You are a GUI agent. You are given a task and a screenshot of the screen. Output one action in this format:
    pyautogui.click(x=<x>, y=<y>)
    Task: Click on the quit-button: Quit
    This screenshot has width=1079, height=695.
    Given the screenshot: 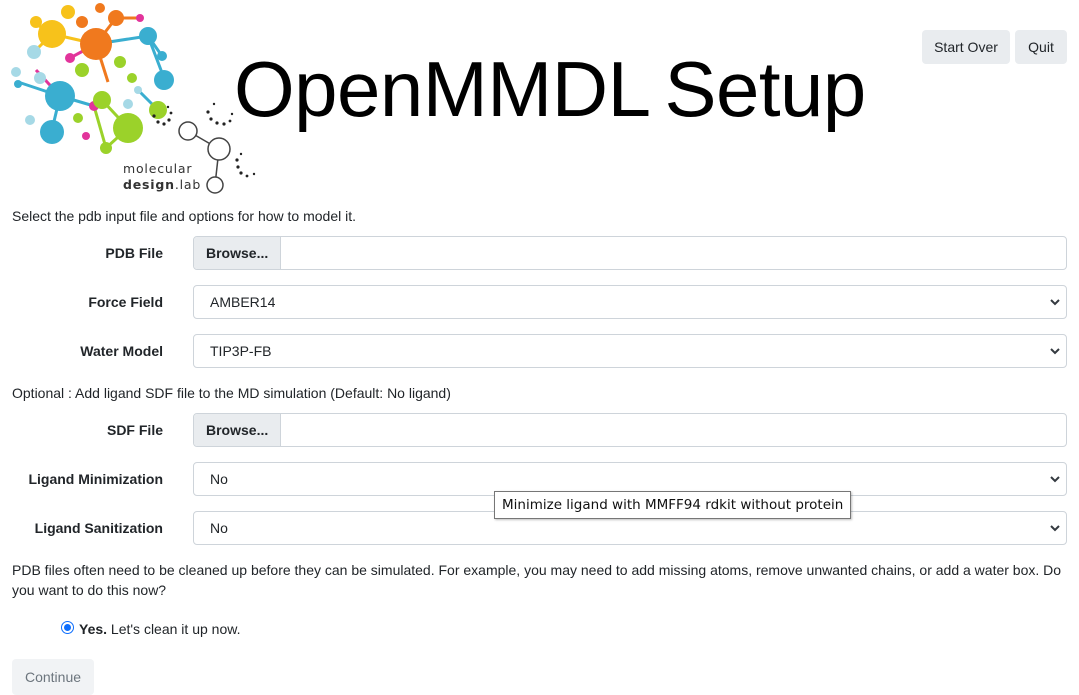 What is the action you would take?
    pyautogui.click(x=1041, y=47)
    